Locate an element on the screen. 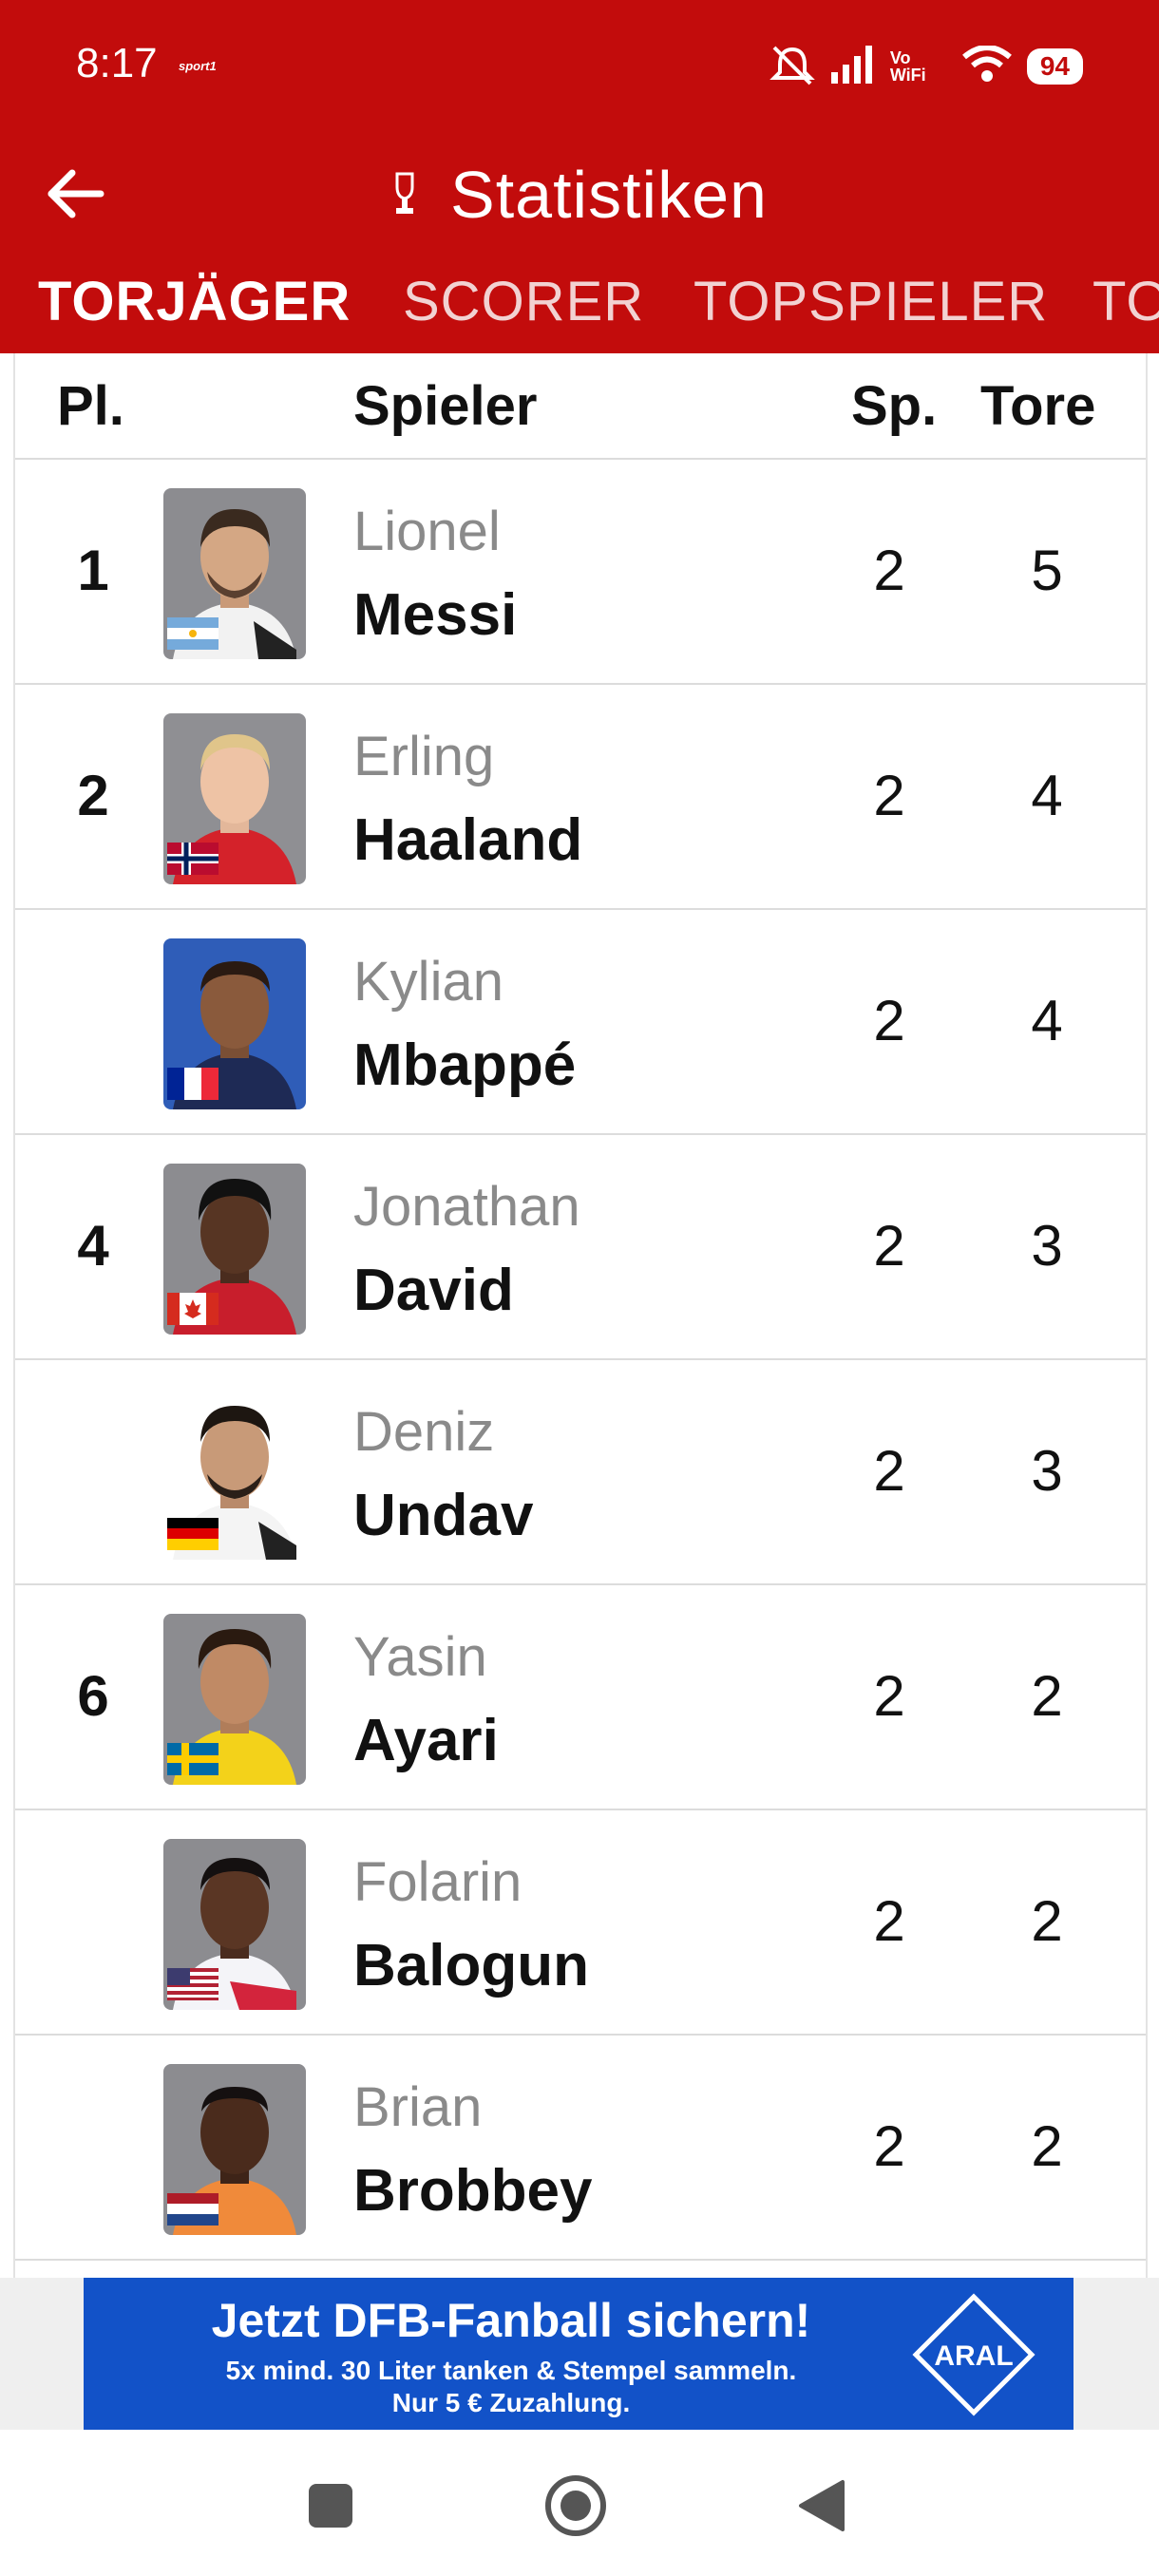  back-nav-button is located at coordinates (821, 2506).